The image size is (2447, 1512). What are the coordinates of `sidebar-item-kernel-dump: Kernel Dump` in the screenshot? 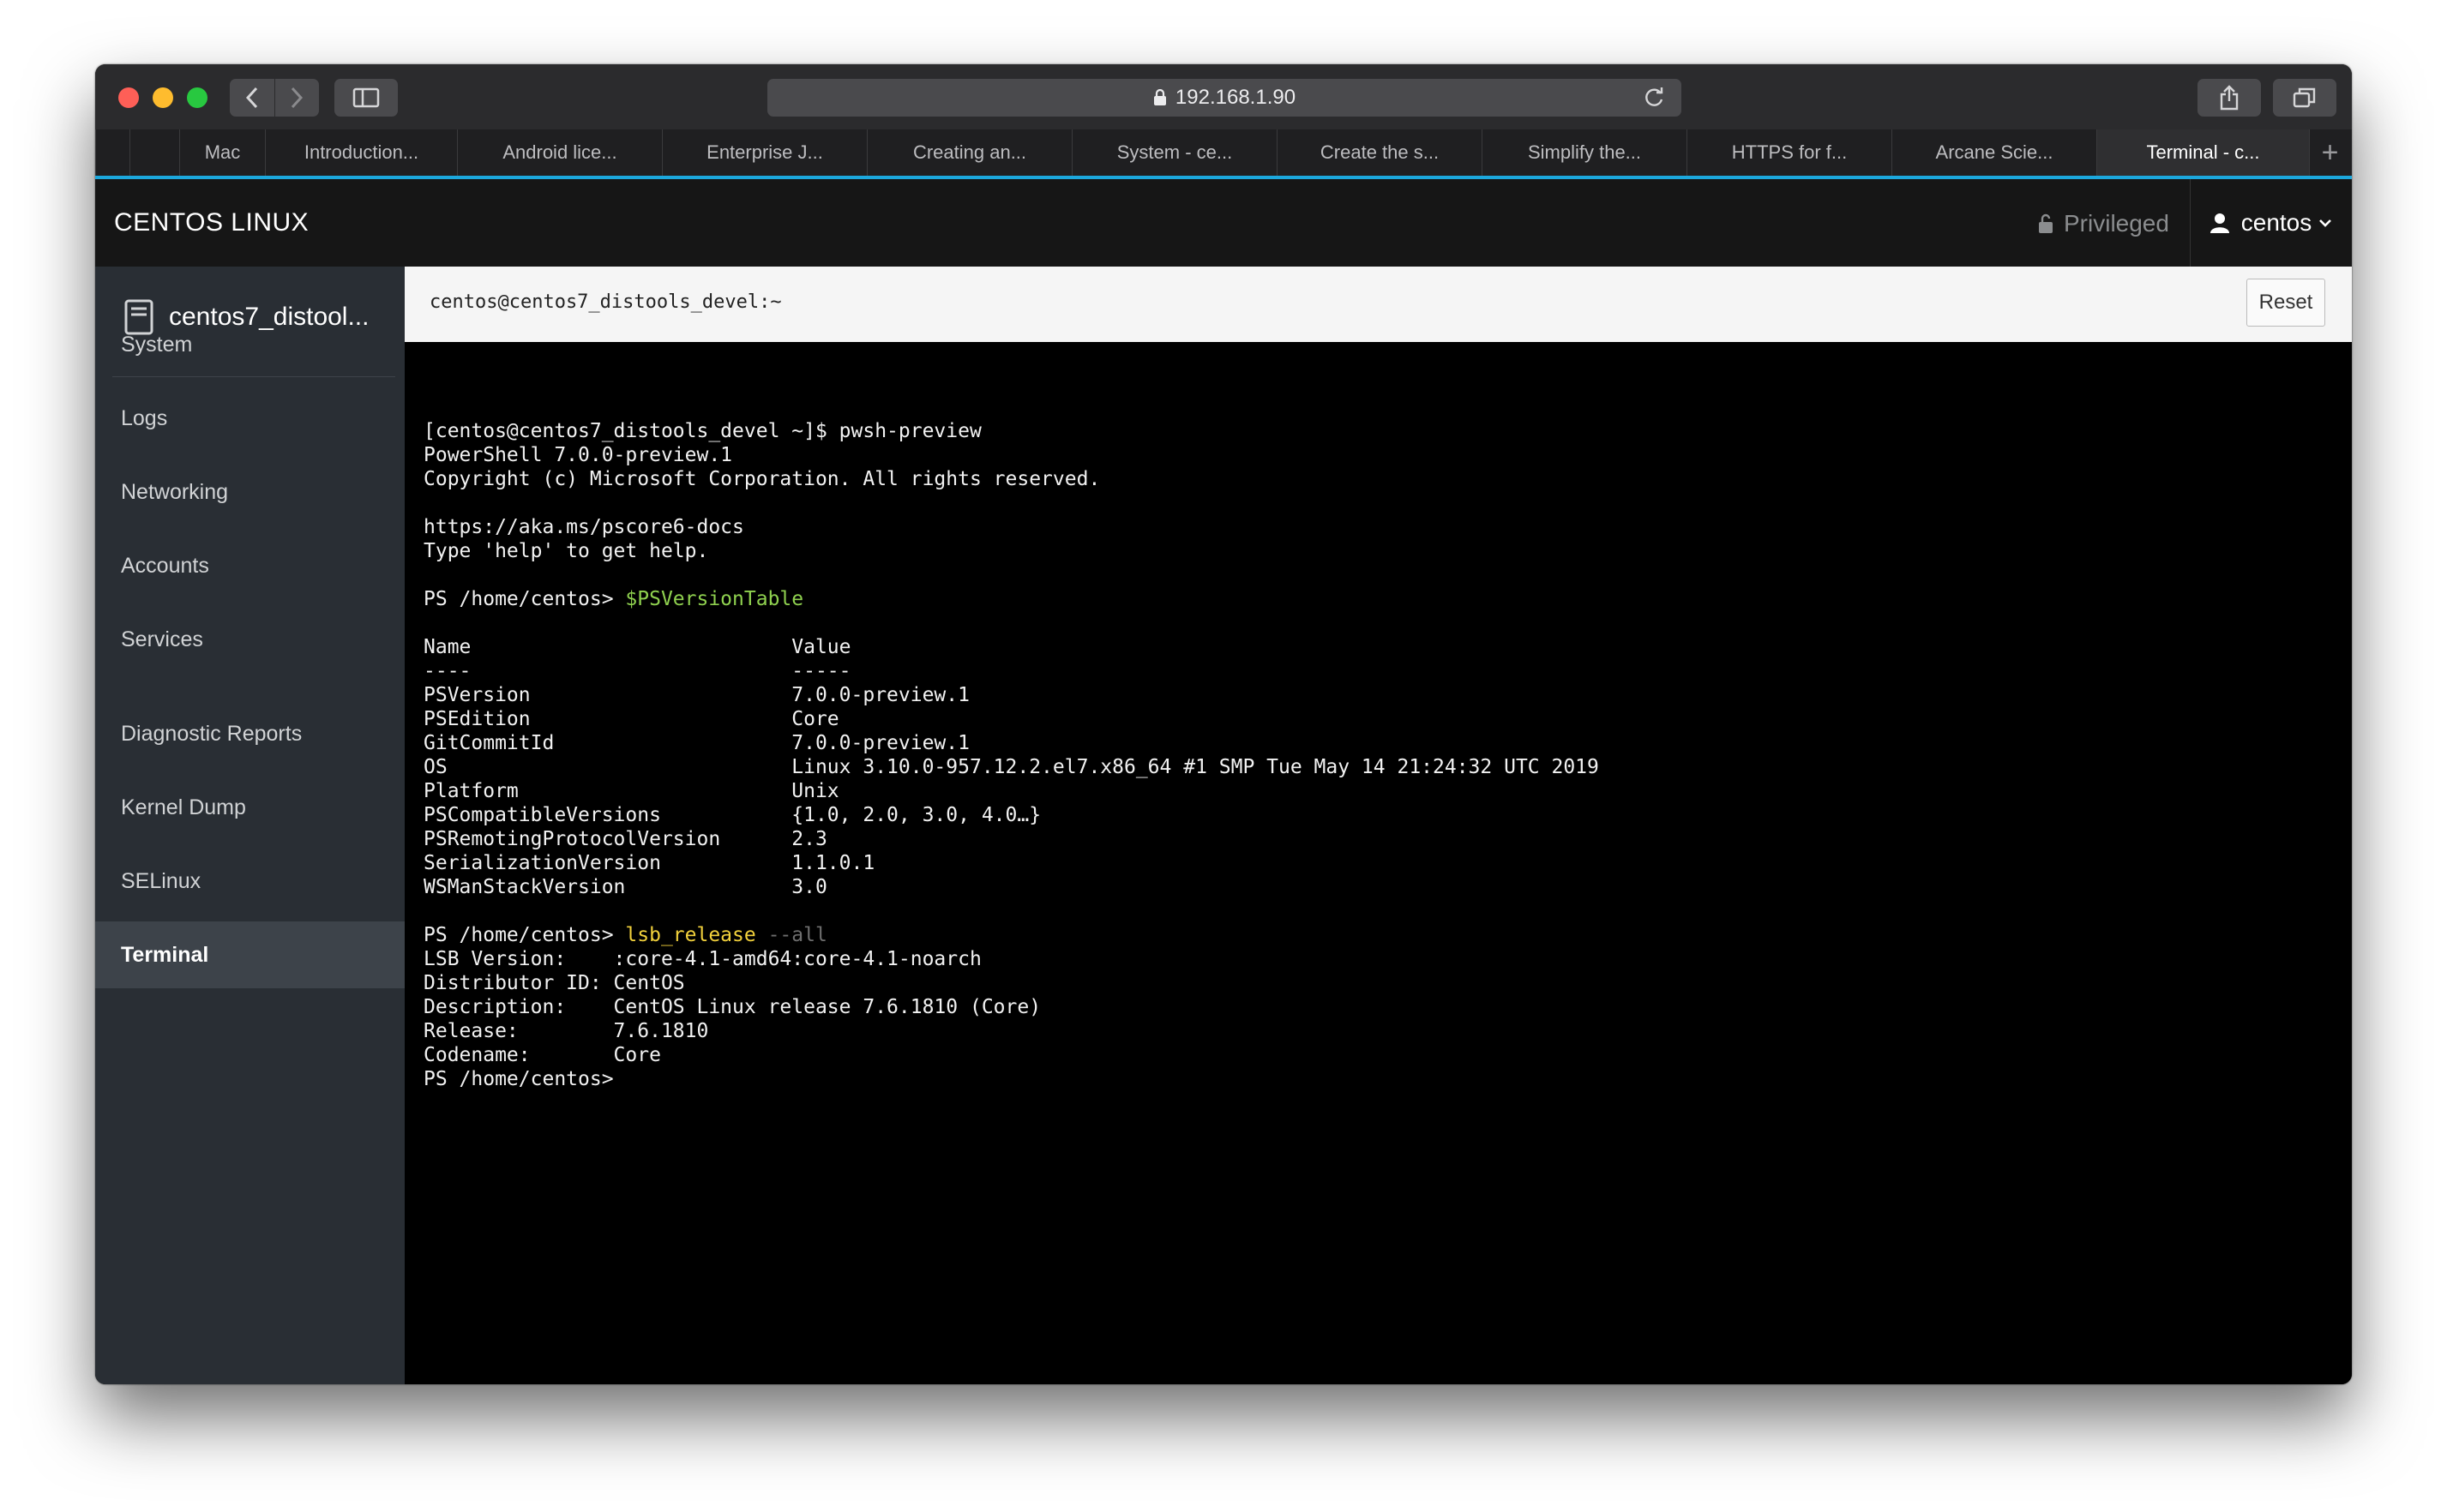 It's located at (250, 807).